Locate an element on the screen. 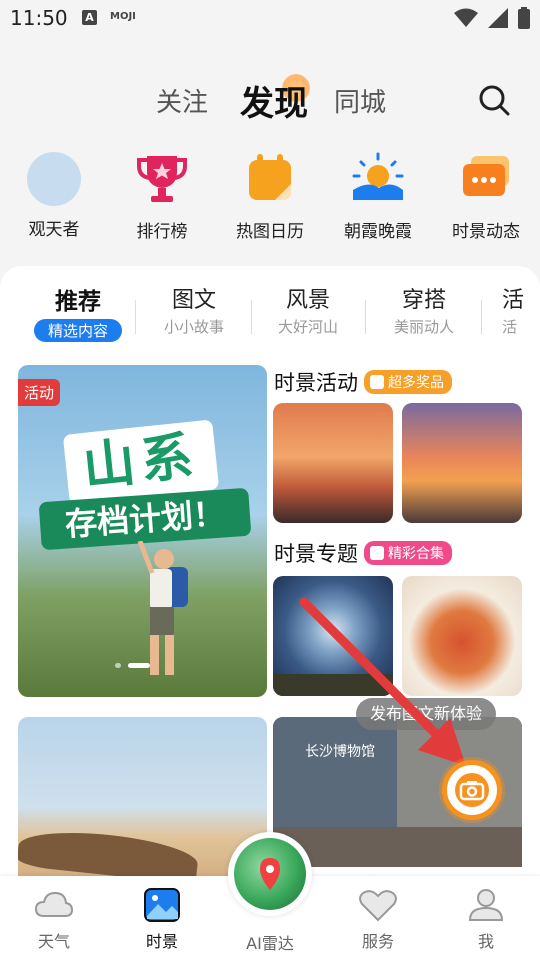  sunset-photo-city is located at coordinates (333, 463).